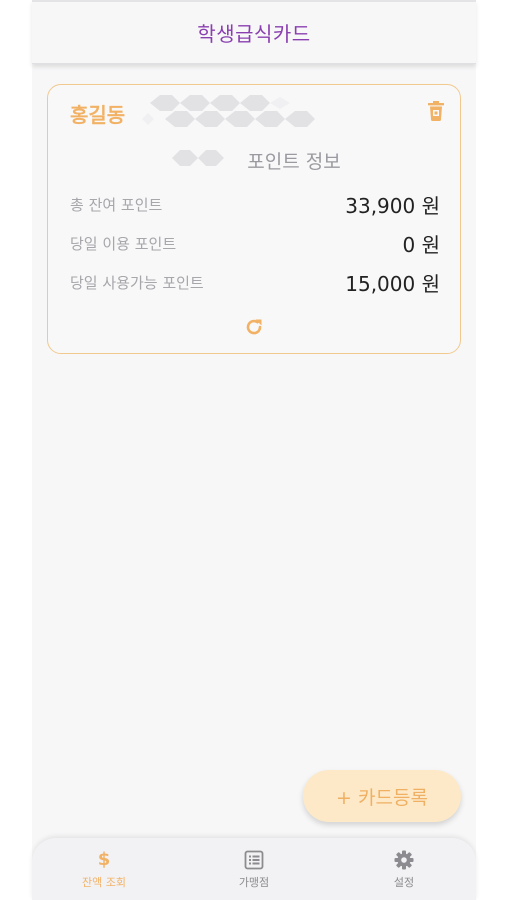 The height and width of the screenshot is (900, 507). Describe the element at coordinates (123, 243) in the screenshot. I see `row-label: 당일 이용 포인트` at that location.